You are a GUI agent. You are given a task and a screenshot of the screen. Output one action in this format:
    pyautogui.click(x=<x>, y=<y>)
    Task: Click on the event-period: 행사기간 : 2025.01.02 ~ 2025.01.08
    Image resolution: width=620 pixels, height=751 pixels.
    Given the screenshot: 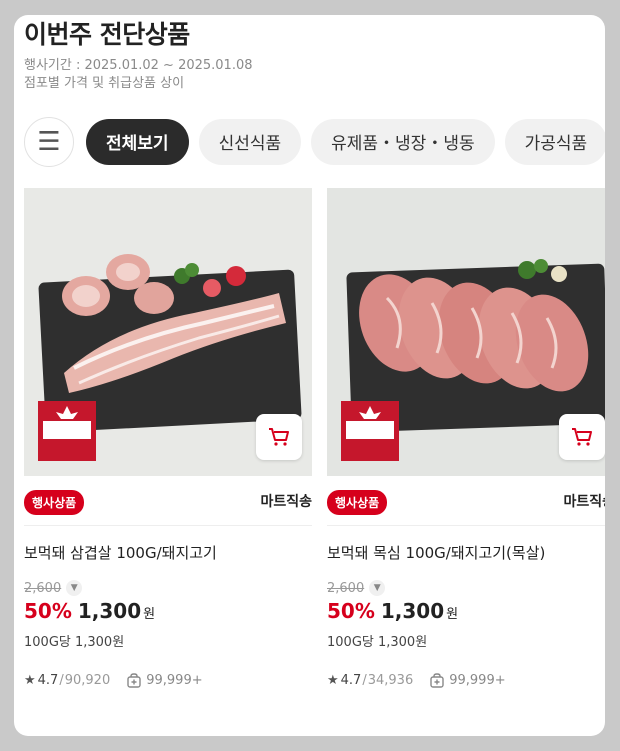 What is the action you would take?
    pyautogui.click(x=138, y=65)
    